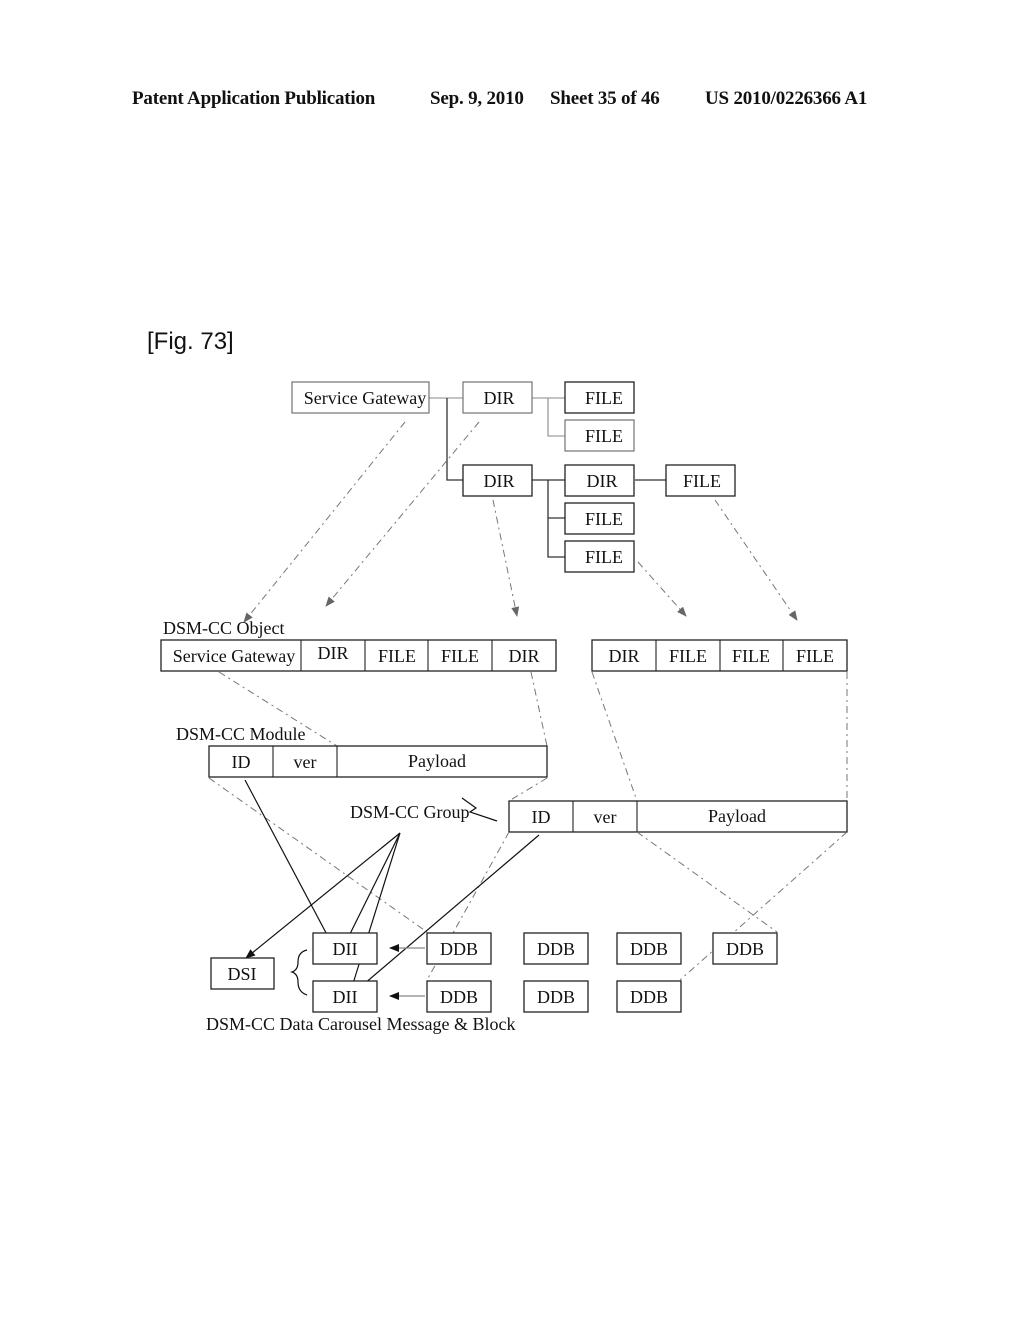 Image resolution: width=1024 pixels, height=1320 pixels. Describe the element at coordinates (410, 812) in the screenshot. I see `group-label: DSM-CC Group` at that location.